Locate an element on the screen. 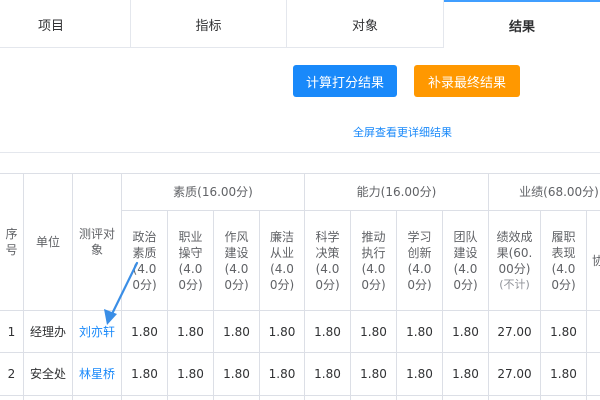  perf-result-note: (不计) is located at coordinates (514, 284).